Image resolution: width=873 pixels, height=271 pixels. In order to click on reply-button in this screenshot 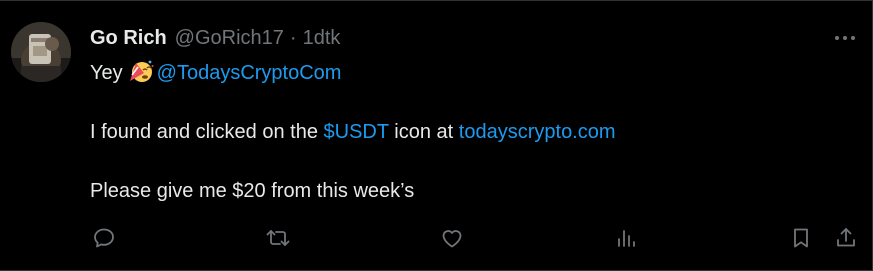, I will do `click(104, 238)`.